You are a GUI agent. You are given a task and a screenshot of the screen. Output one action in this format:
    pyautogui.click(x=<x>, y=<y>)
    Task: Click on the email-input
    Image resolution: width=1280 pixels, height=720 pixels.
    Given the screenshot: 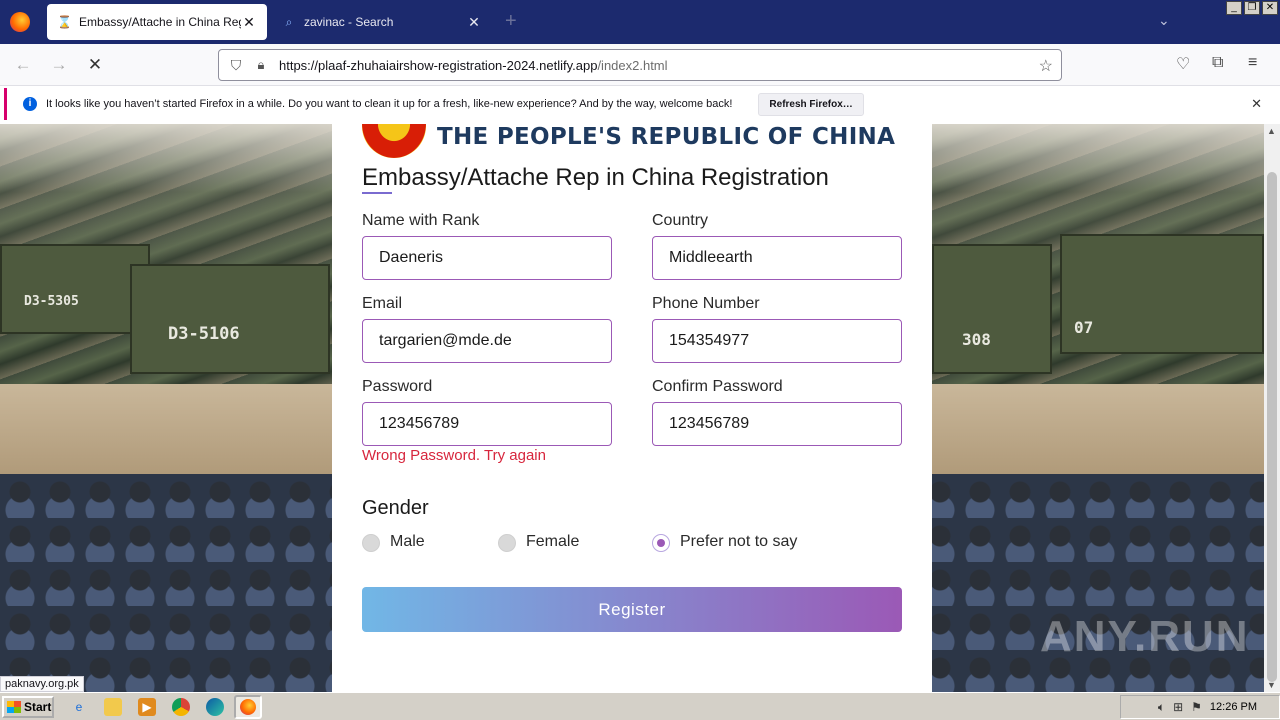 What is the action you would take?
    pyautogui.click(x=487, y=341)
    